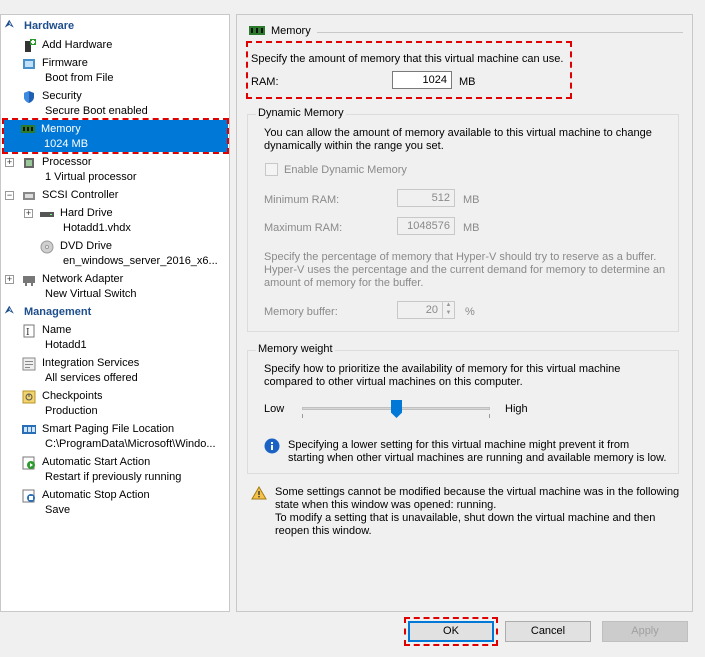 Image resolution: width=705 pixels, height=657 pixels. What do you see at coordinates (9, 195) in the screenshot?
I see `collapse-scsi-icon: −` at bounding box center [9, 195].